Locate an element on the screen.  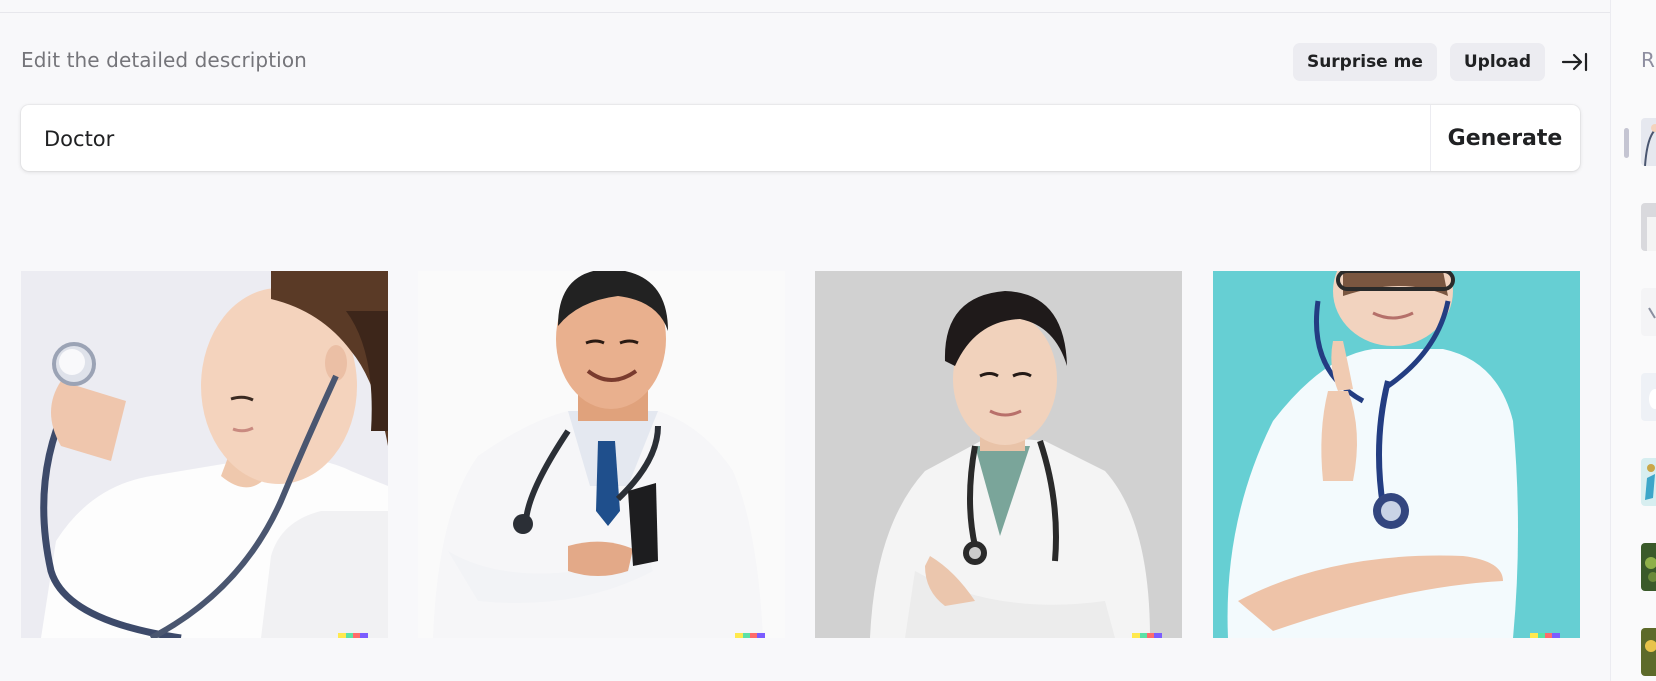
description-heading: Edit the detailed description is located at coordinates (164, 60).